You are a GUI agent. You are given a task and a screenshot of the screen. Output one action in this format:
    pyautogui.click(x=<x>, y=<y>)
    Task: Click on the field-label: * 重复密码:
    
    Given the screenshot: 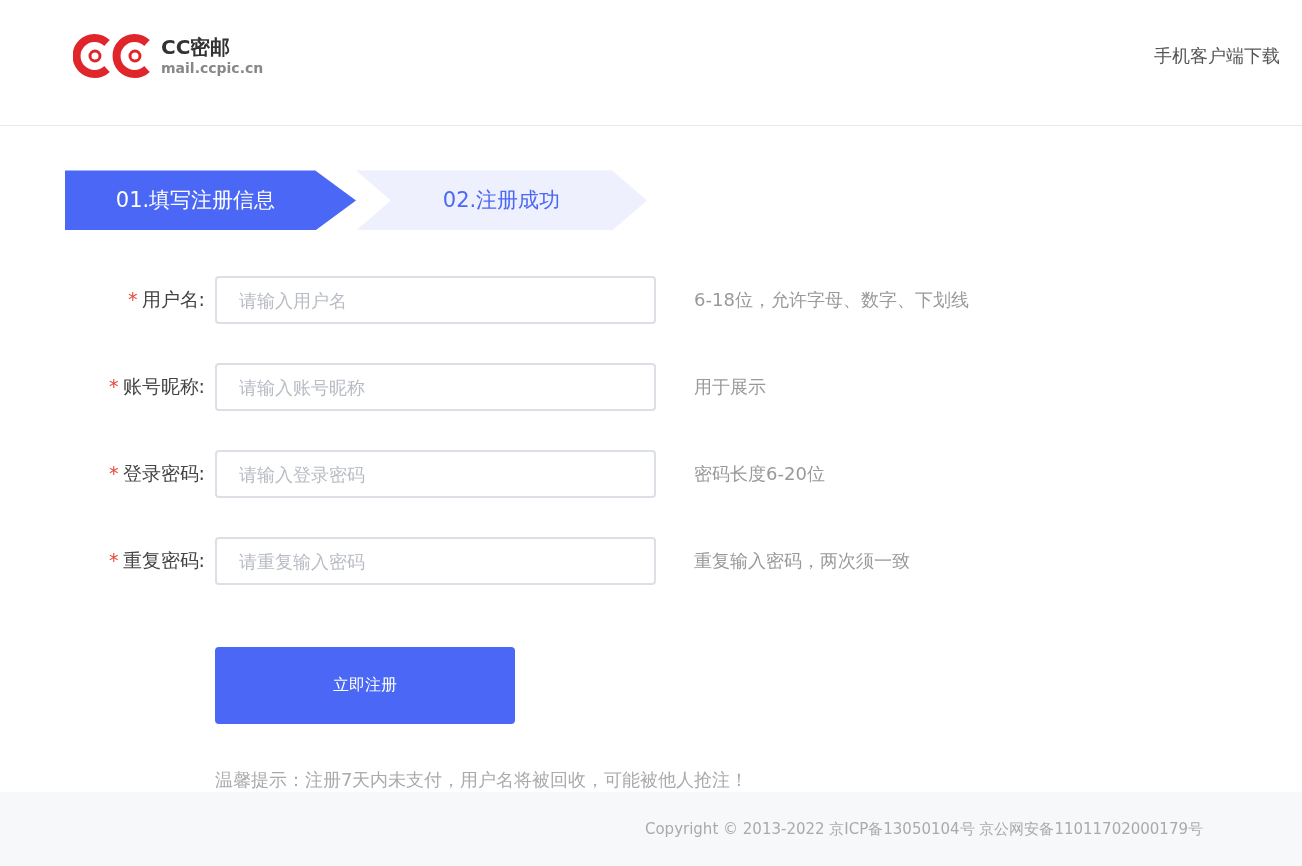 What is the action you would take?
    pyautogui.click(x=157, y=561)
    